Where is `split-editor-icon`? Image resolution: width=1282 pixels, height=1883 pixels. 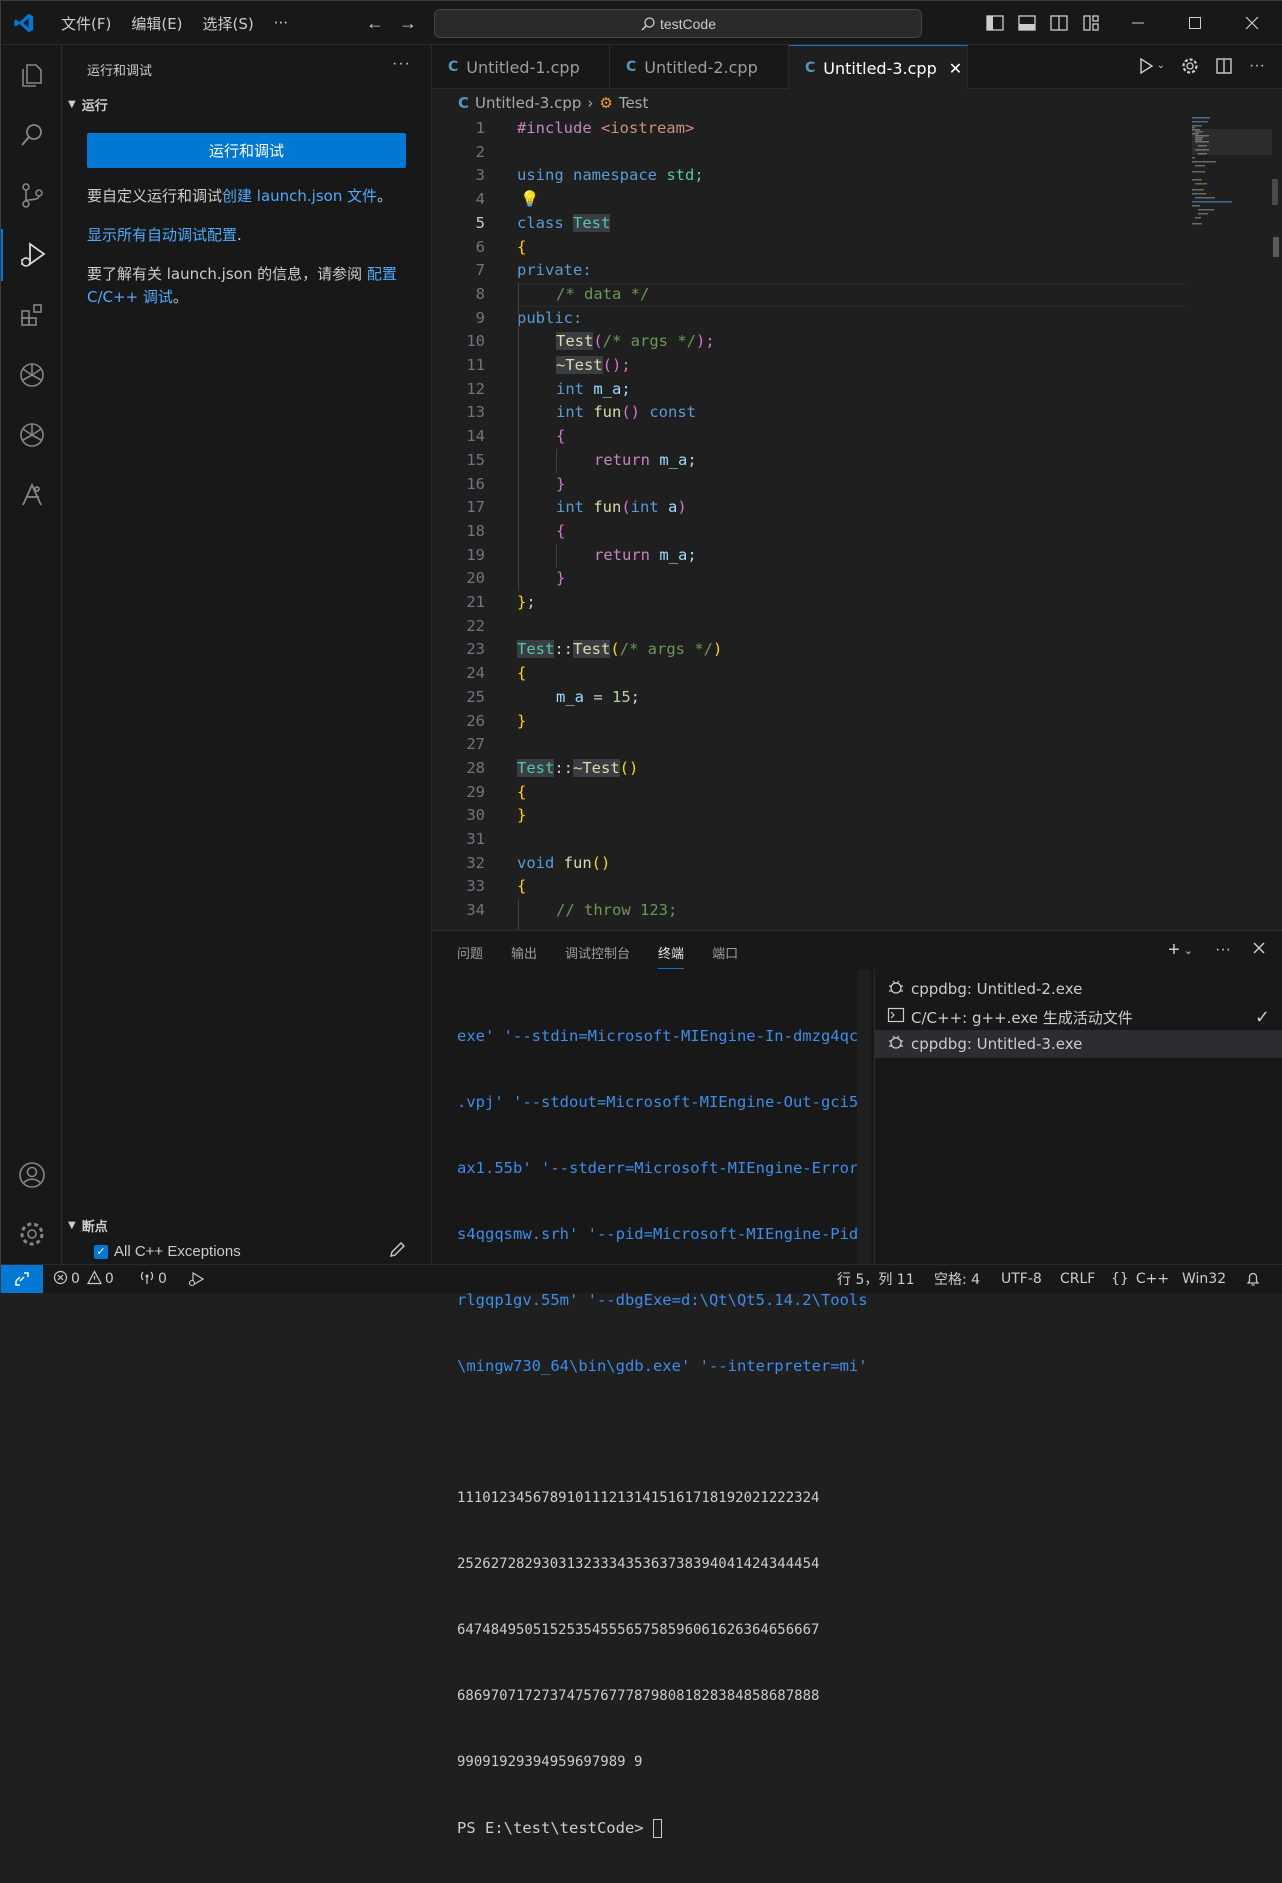 split-editor-icon is located at coordinates (1224, 67).